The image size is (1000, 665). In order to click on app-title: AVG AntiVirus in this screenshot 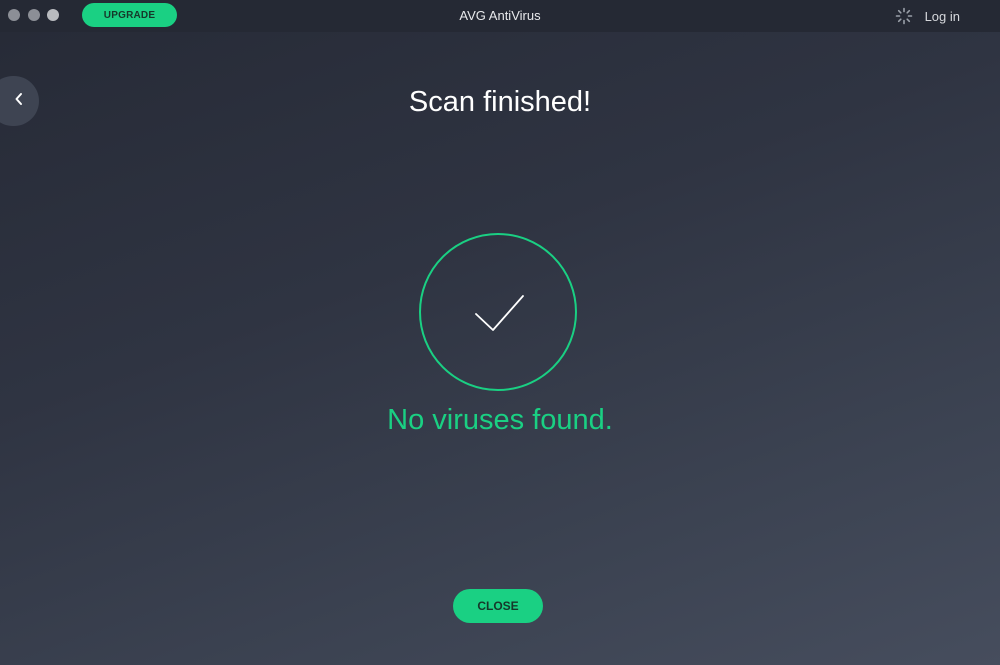, I will do `click(500, 15)`.